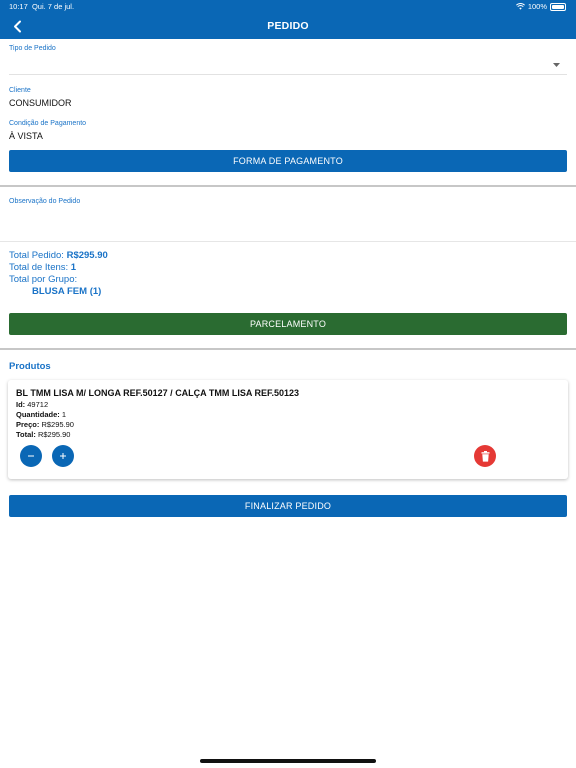 The height and width of the screenshot is (768, 576). What do you see at coordinates (556, 65) in the screenshot?
I see `dropdown-arrow-icon` at bounding box center [556, 65].